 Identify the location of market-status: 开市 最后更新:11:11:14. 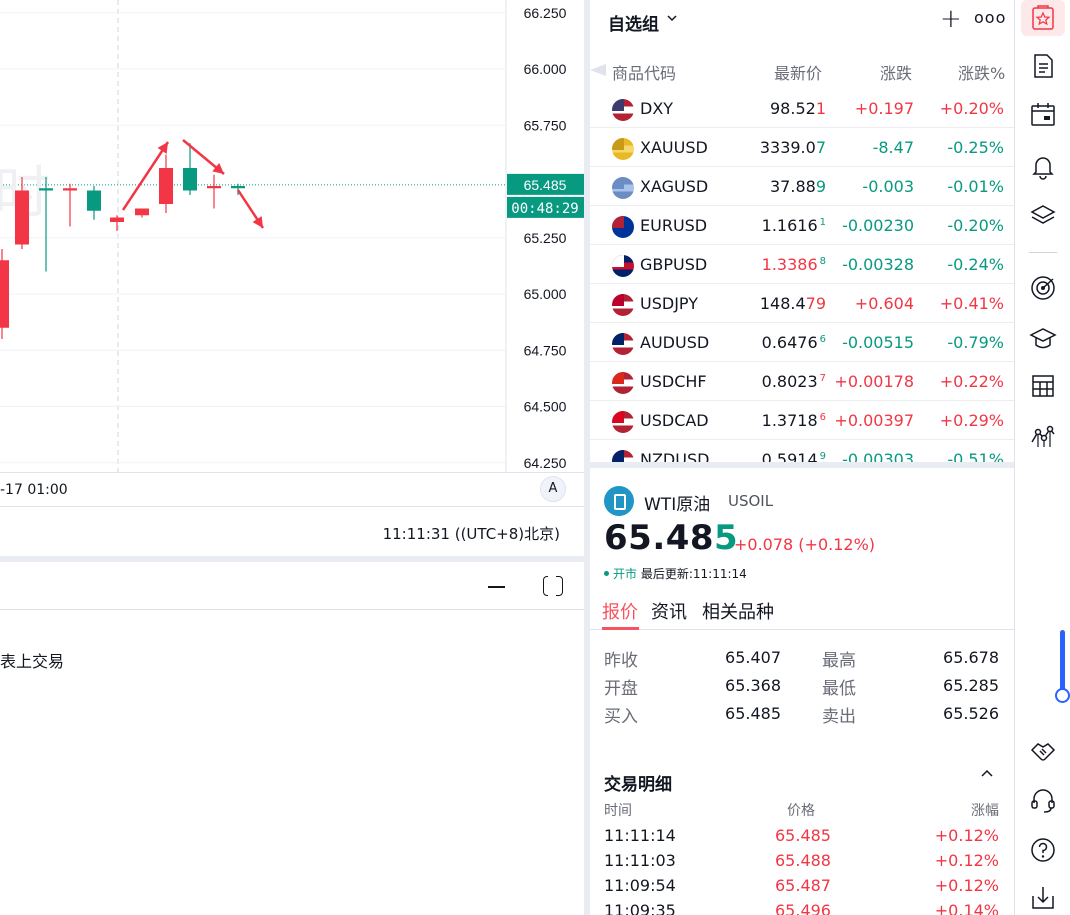
(675, 573).